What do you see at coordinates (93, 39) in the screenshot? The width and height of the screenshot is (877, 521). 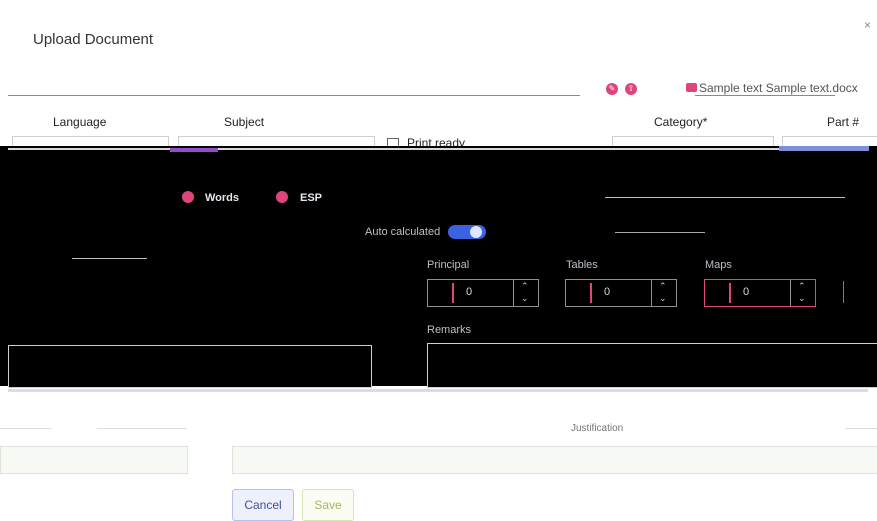 I see `dialog-title: Upload Document` at bounding box center [93, 39].